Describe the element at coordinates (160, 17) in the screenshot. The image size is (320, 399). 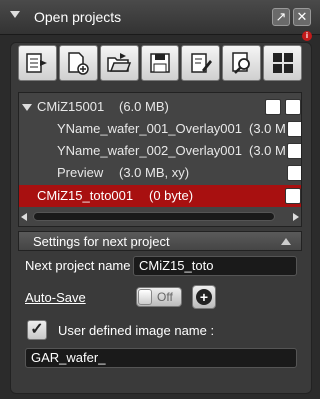
I see `title-bar: Open projects ↗ ✕` at that location.